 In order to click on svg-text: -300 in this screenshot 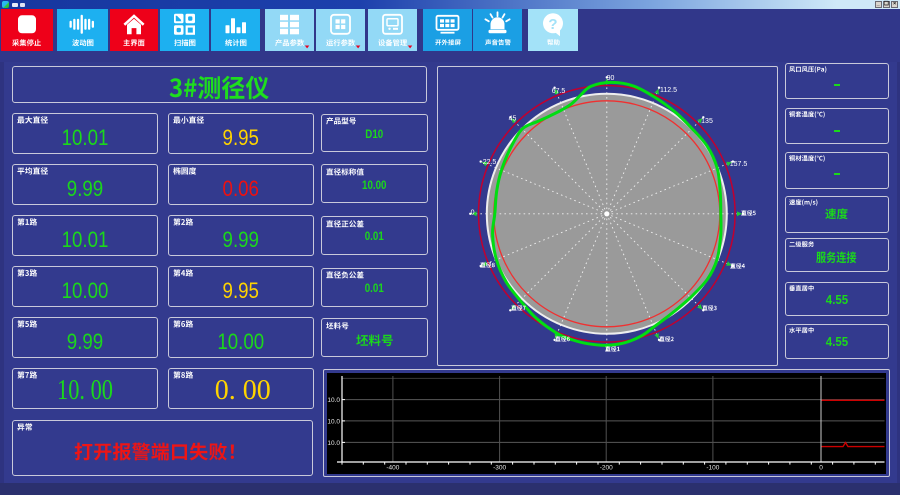, I will do `click(499, 467)`.